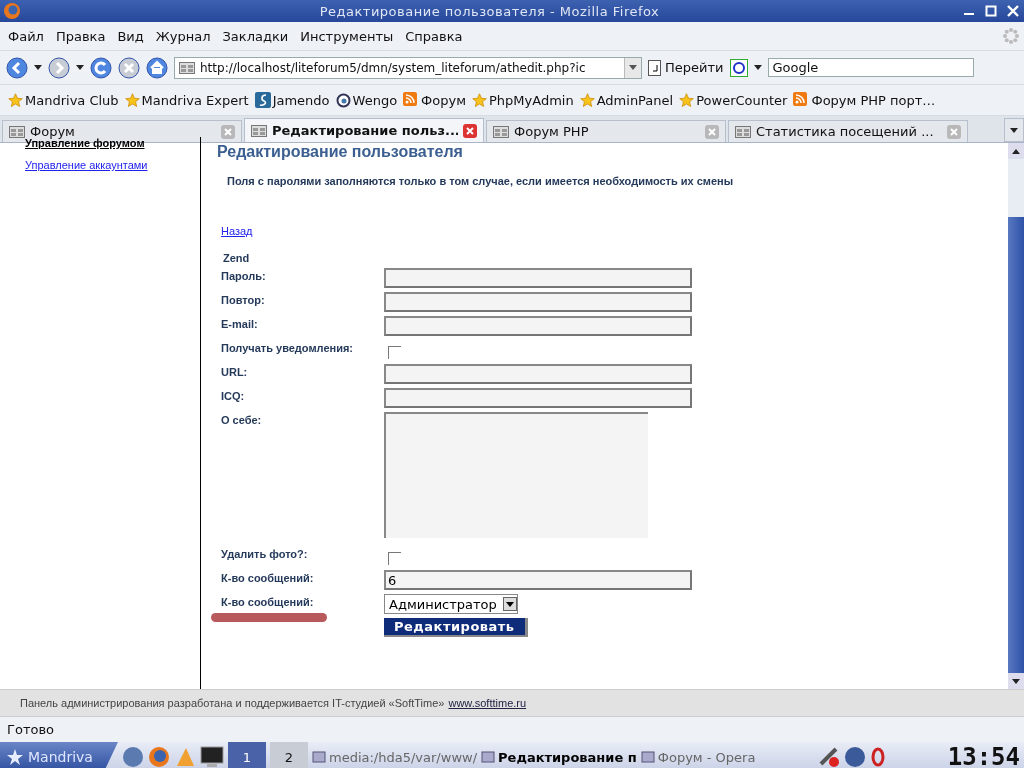 The image size is (1024, 768). Describe the element at coordinates (434, 100) in the screenshot. I see `bookmark-link: Форум` at that location.